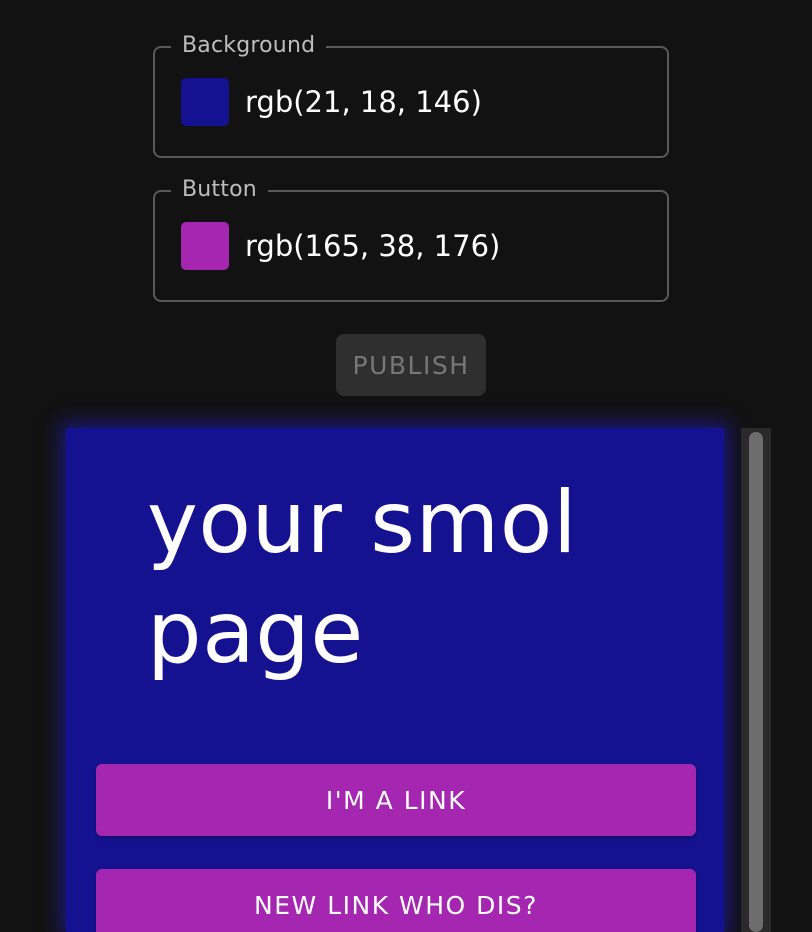  Describe the element at coordinates (372, 246) in the screenshot. I see `button-color-value: rgb(165, 38, 176)` at that location.